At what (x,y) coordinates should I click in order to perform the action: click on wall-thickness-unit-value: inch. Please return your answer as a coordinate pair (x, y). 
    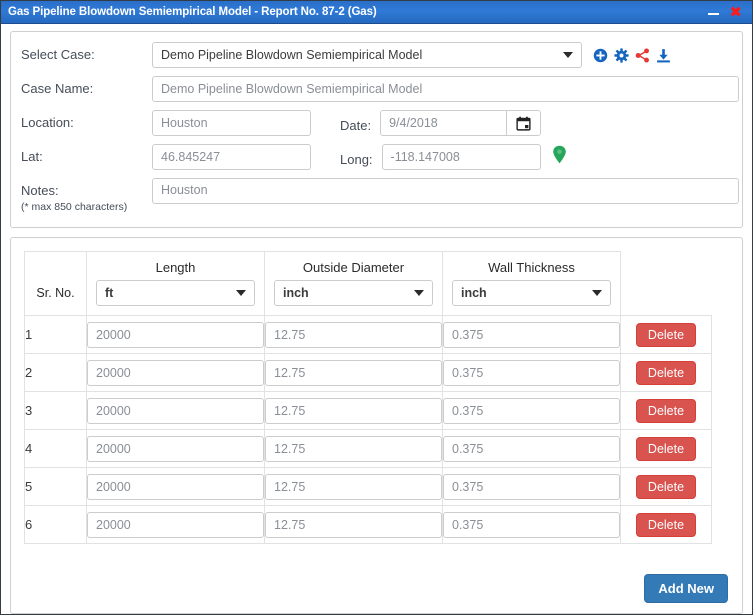
    Looking at the image, I should click on (474, 293).